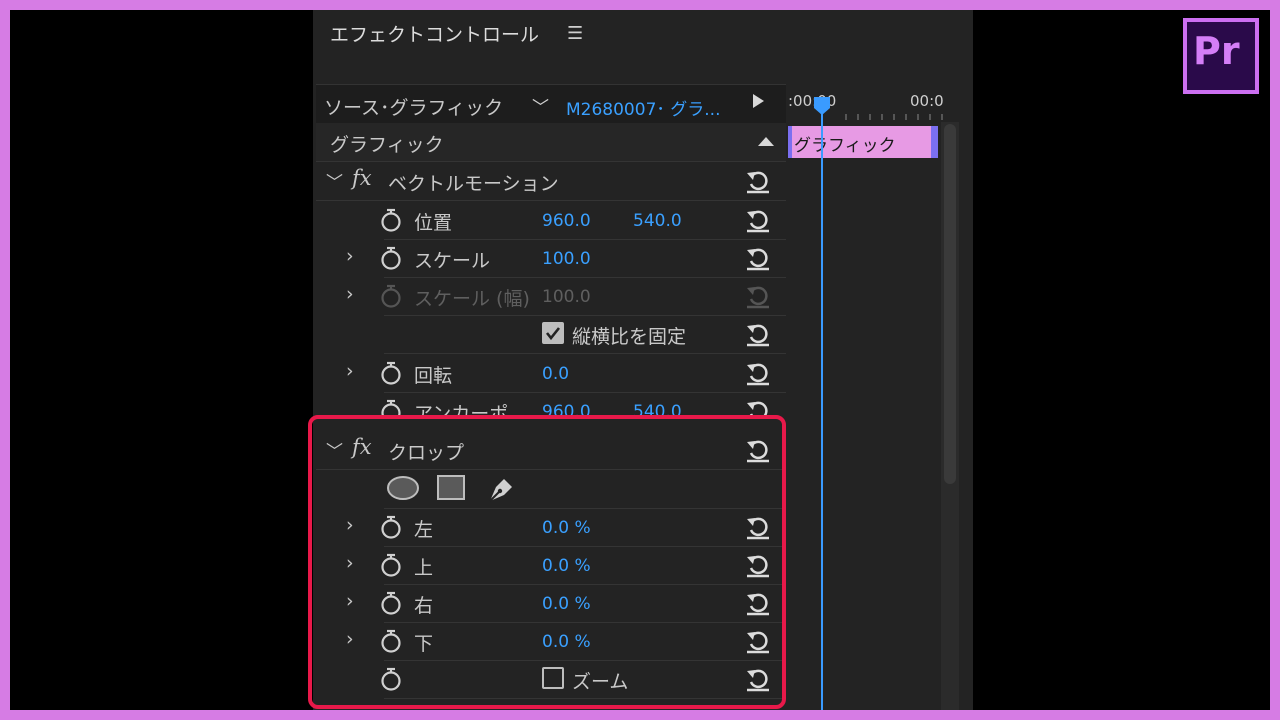 The height and width of the screenshot is (720, 1280). I want to click on clip-end-handle, so click(934, 142).